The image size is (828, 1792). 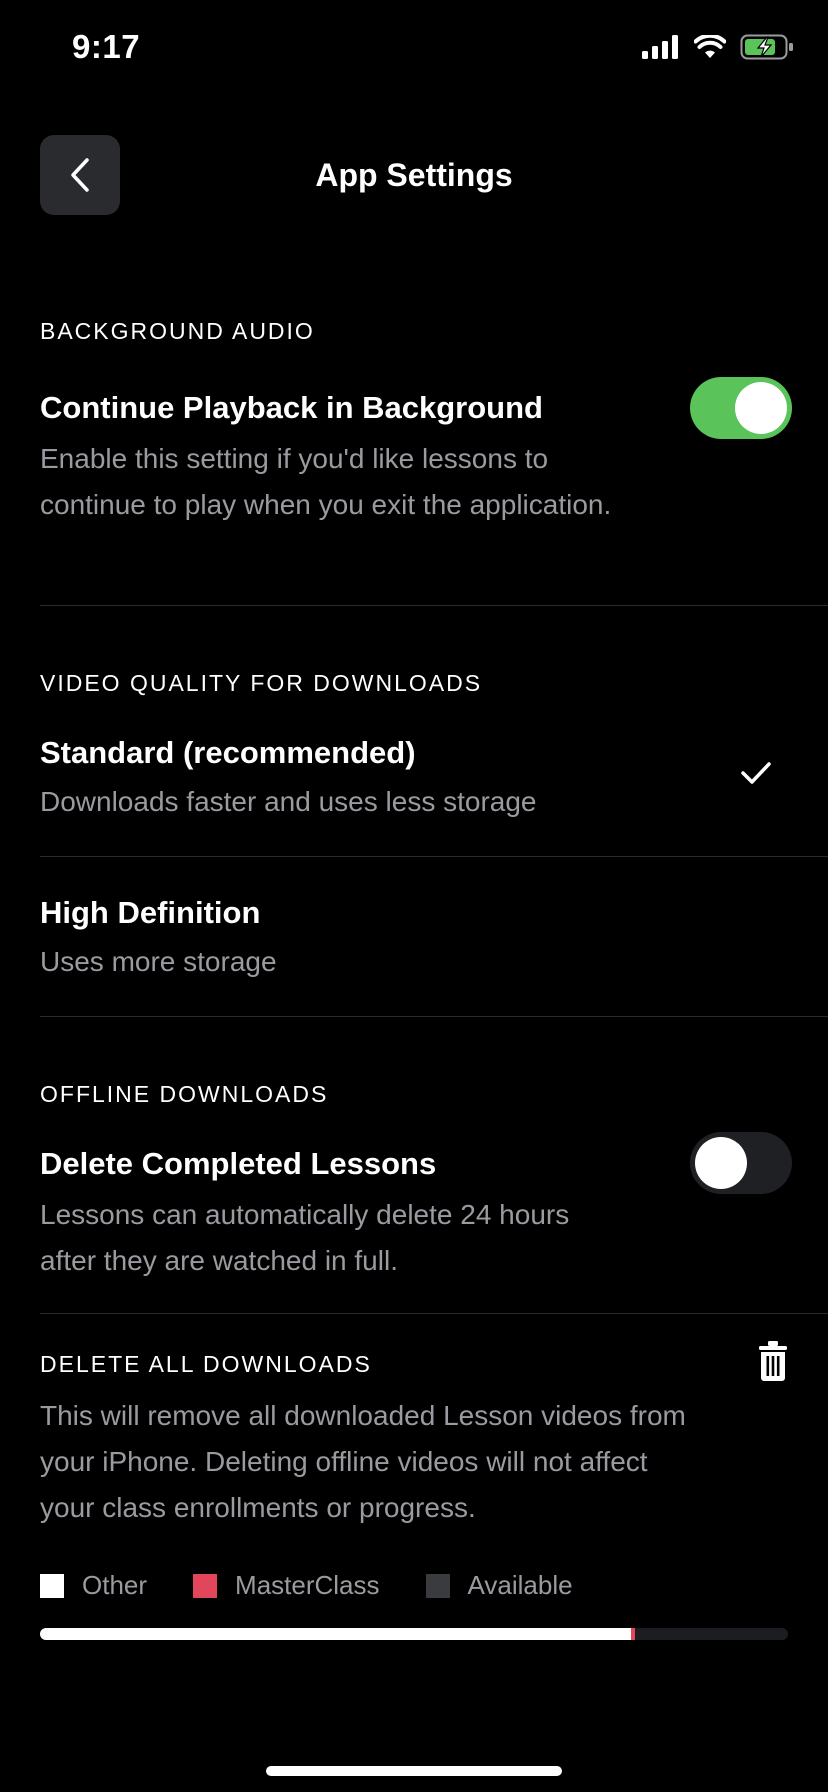 I want to click on legend-item-other: Other, so click(x=93, y=1585).